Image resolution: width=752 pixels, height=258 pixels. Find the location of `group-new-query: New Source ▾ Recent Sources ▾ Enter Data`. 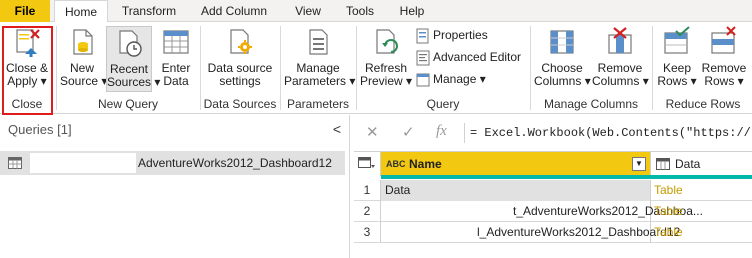

group-new-query: New Source ▾ Recent Sources ▾ Enter Data is located at coordinates (128, 68).